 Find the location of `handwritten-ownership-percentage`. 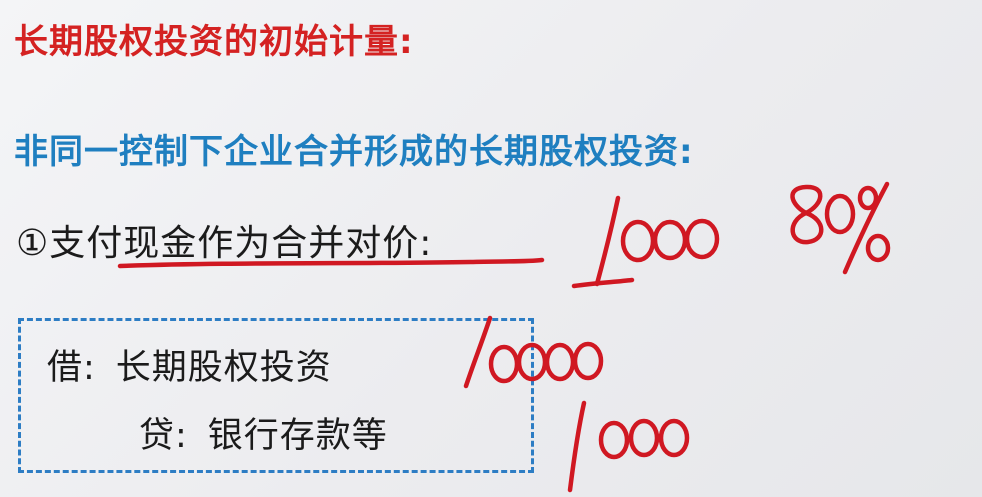

handwritten-ownership-percentage is located at coordinates (840, 228).